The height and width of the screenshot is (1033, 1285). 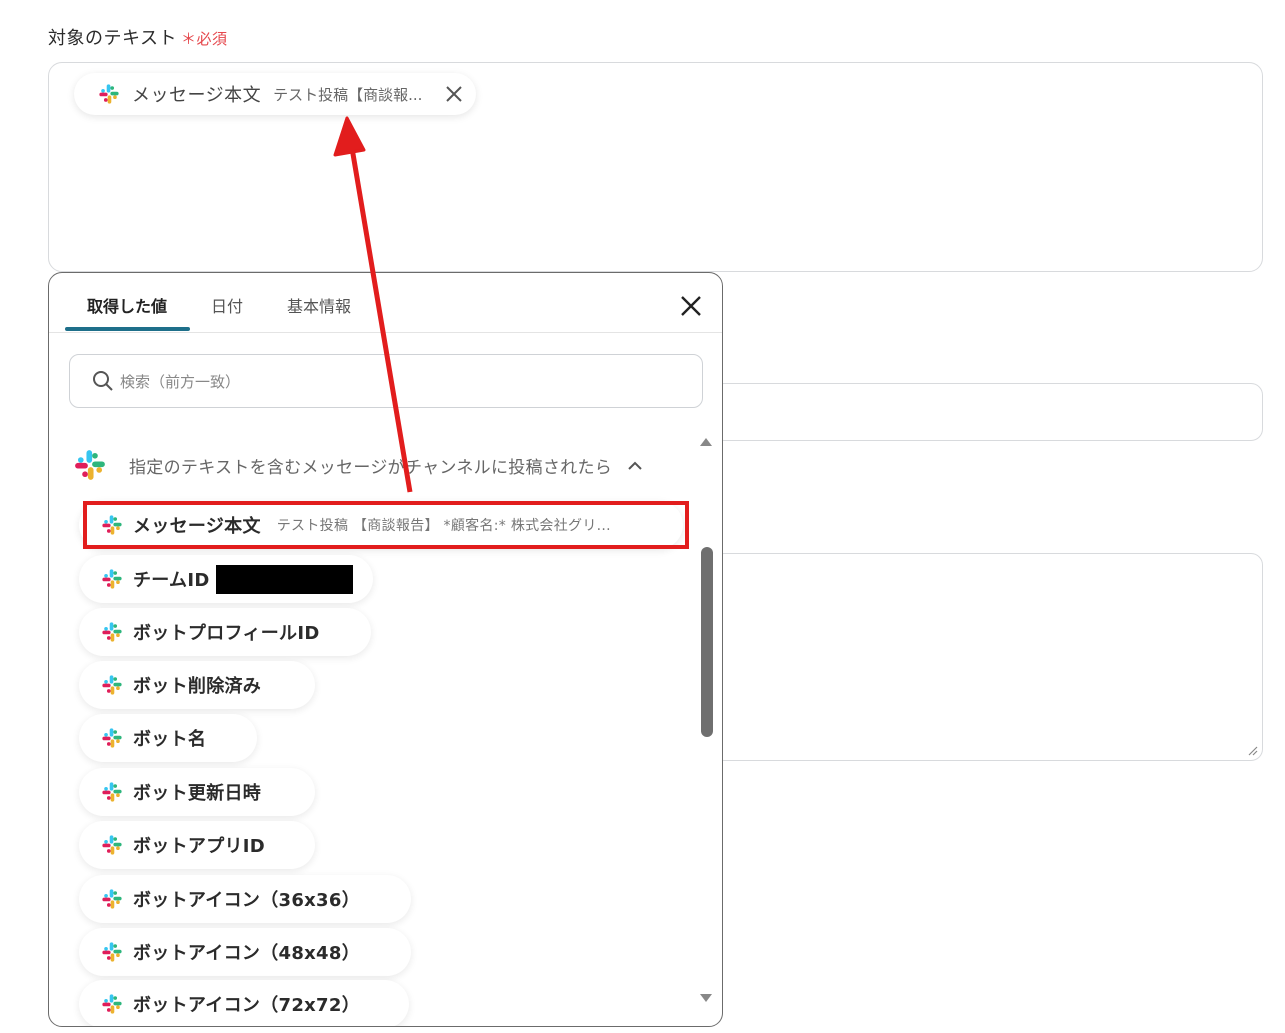 I want to click on active-tab-indicator, so click(x=127, y=329).